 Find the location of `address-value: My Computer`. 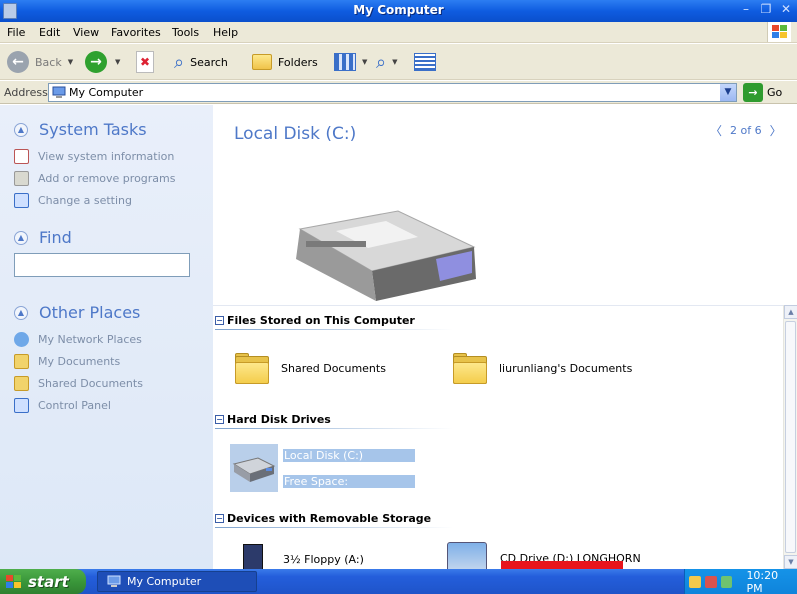

address-value: My Computer is located at coordinates (106, 92).